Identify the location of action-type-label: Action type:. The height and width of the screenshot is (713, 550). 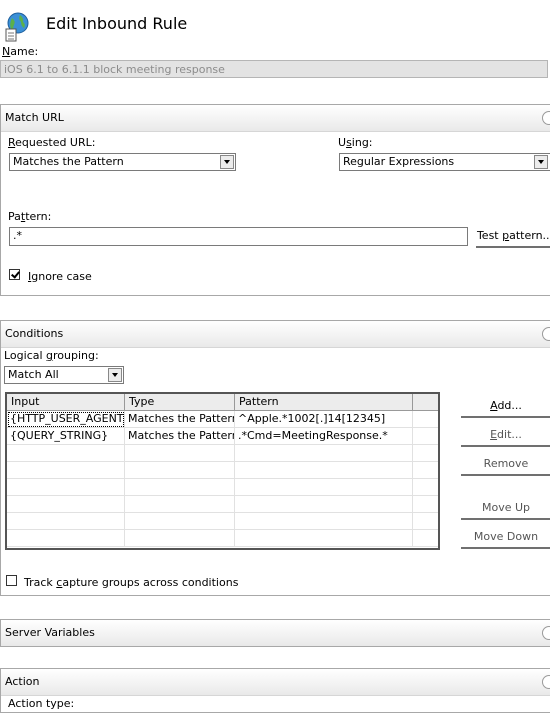
(41, 703).